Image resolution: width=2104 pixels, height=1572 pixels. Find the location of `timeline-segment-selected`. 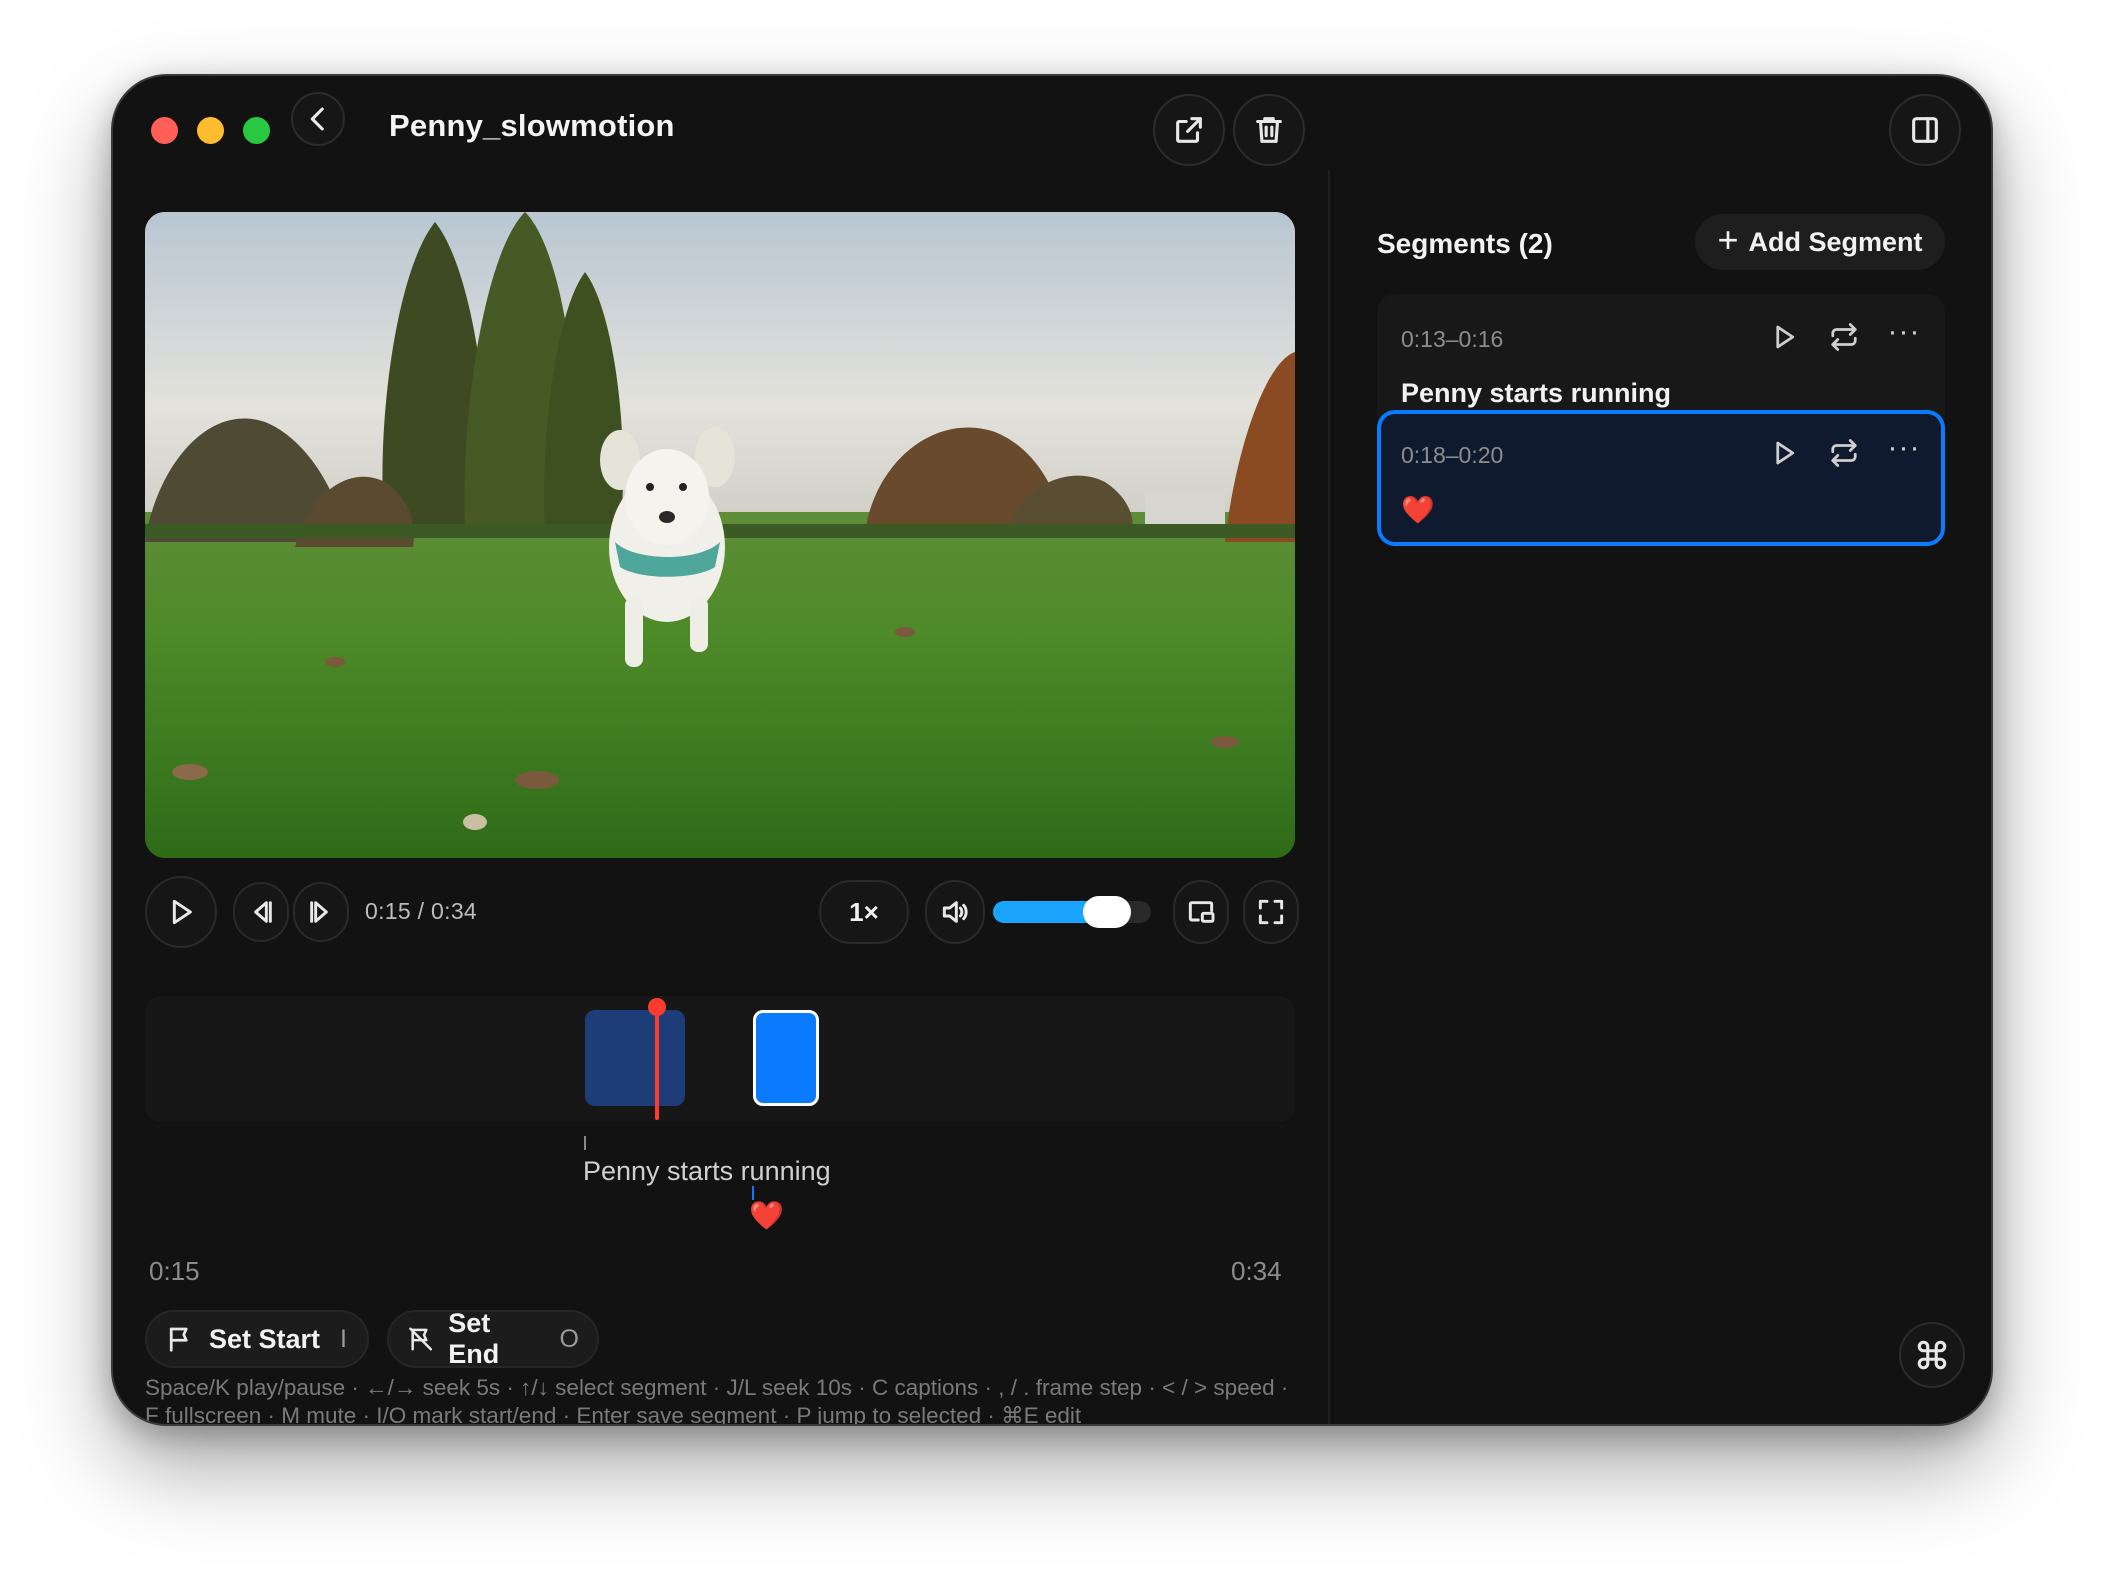

timeline-segment-selected is located at coordinates (786, 1058).